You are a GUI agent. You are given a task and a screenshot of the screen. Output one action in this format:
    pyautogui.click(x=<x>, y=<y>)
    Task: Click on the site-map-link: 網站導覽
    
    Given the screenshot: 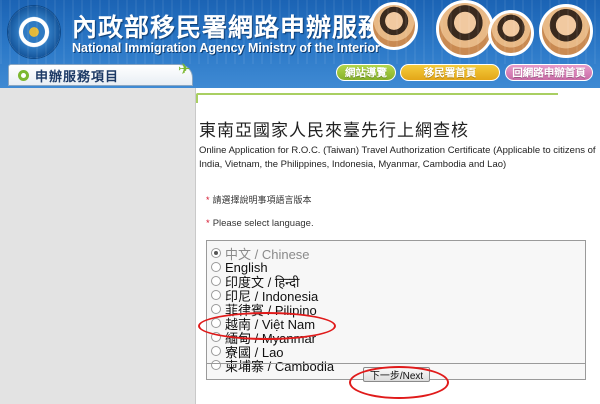 What is the action you would take?
    pyautogui.click(x=366, y=72)
    